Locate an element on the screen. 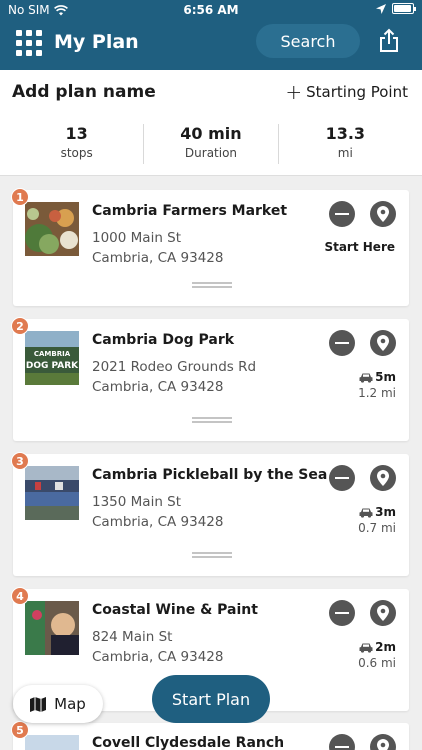  starting-point-button: + Starting Point is located at coordinates (346, 92).